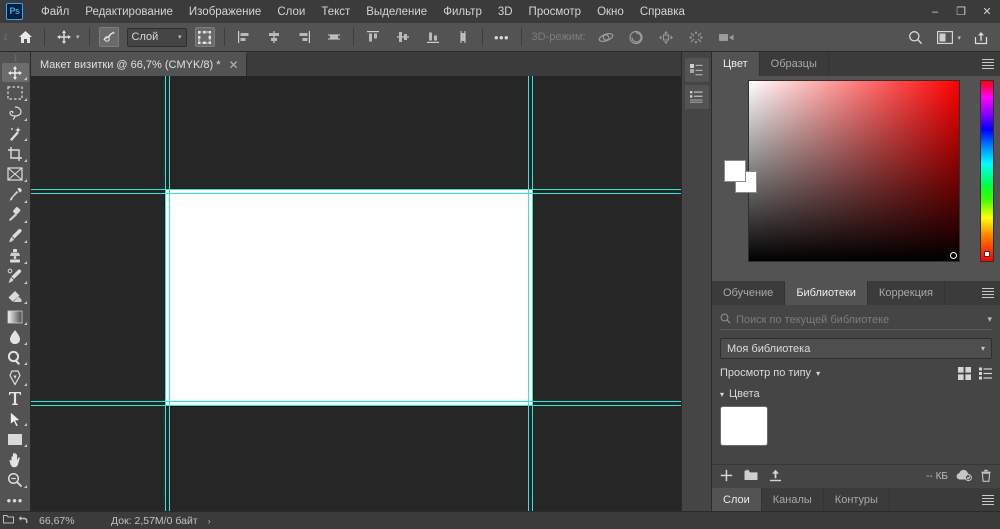 The height and width of the screenshot is (529, 1000). I want to click on tab-layers: Слои, so click(737, 499).